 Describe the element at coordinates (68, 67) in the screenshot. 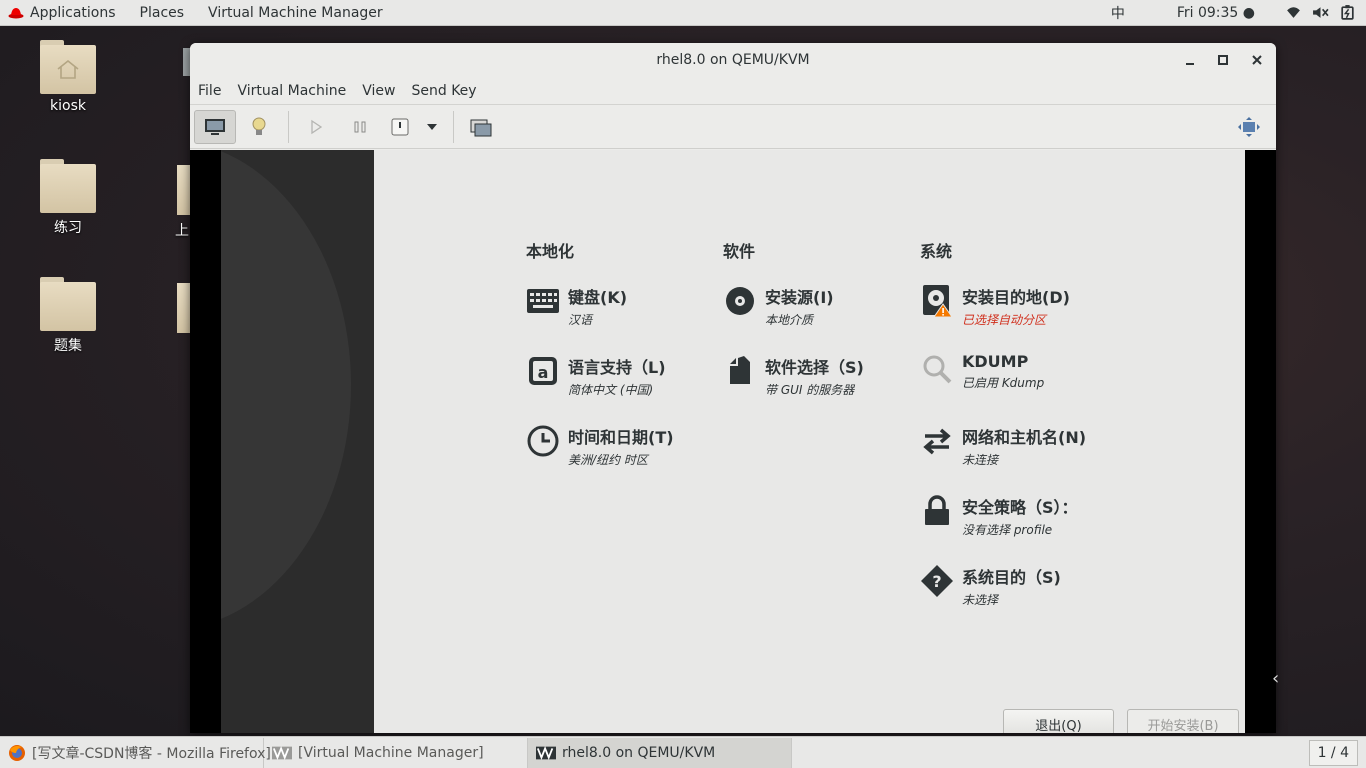

I see `home-folder-icon` at that location.